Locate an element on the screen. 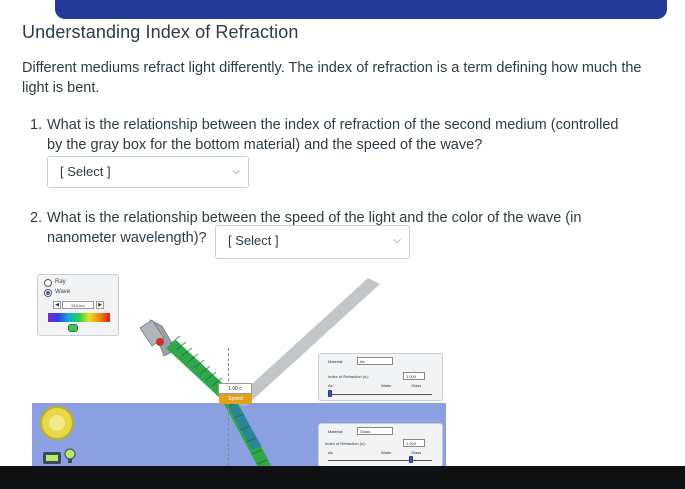 Image resolution: width=685 pixels, height=489 pixels. wavelength-decrease-button: ◀ is located at coordinates (57, 305).